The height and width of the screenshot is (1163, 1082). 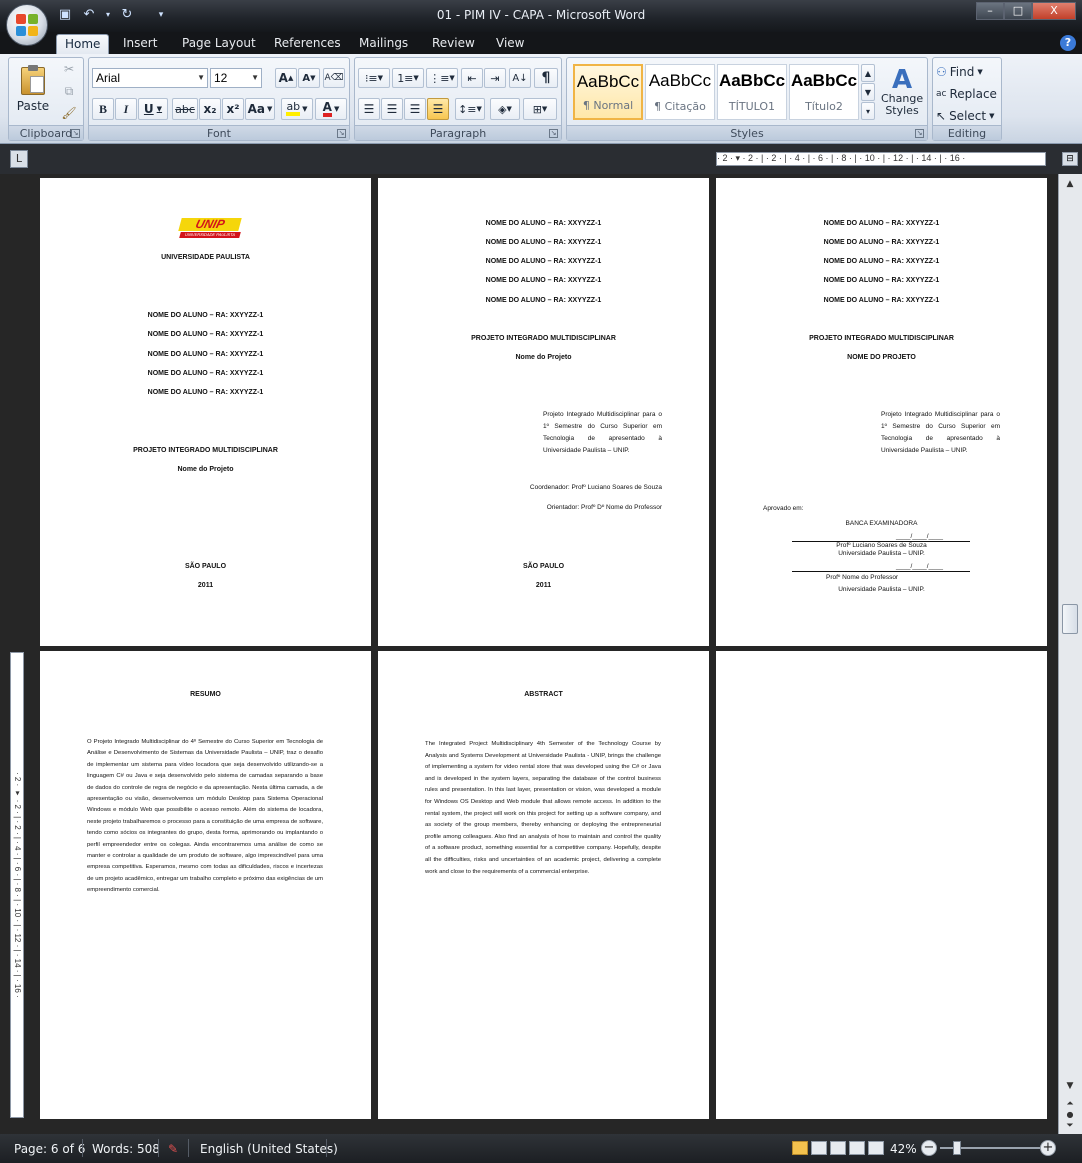 What do you see at coordinates (608, 92) in the screenshot?
I see `style-normal: AaBbCc ¶ Normal` at bounding box center [608, 92].